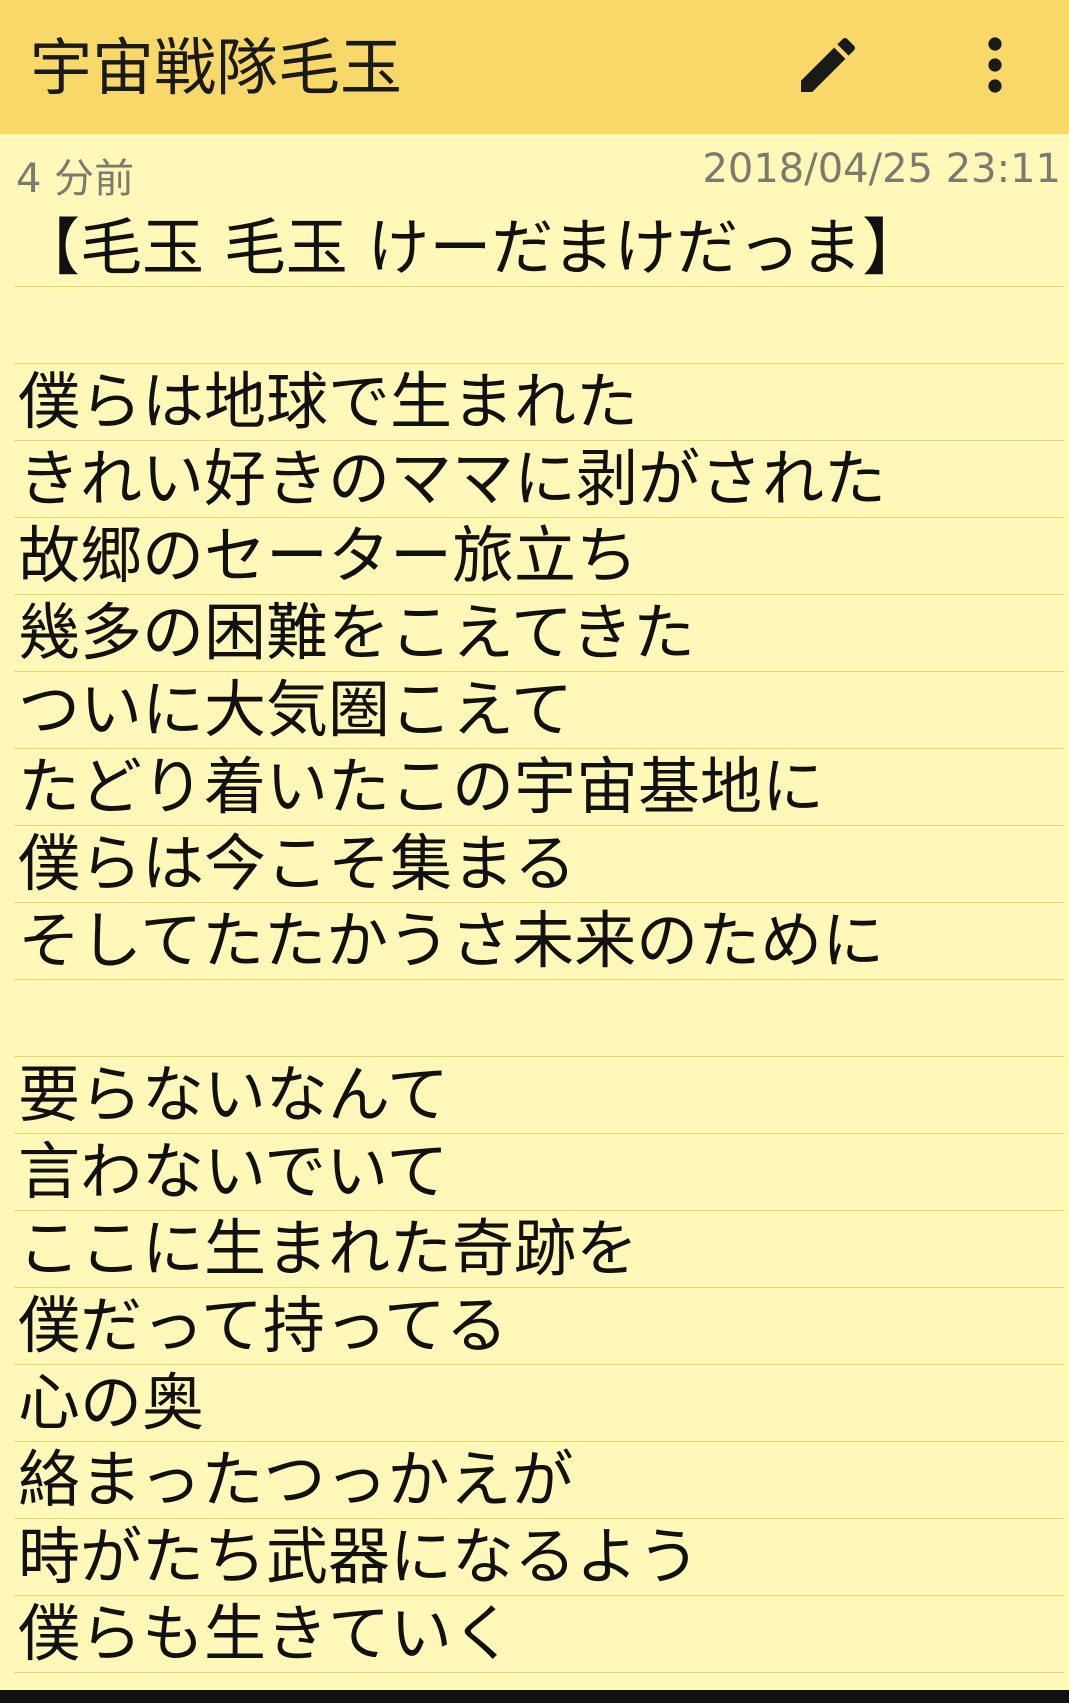  I want to click on note-line: きれい好きのママに剥がされた, so click(539, 479).